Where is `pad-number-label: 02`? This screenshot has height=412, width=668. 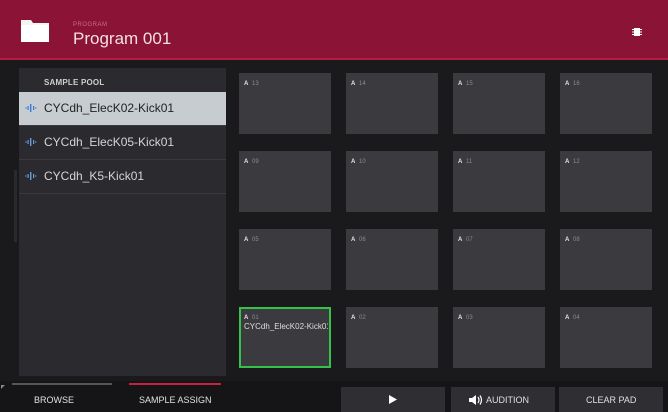
pad-number-label: 02 is located at coordinates (362, 318).